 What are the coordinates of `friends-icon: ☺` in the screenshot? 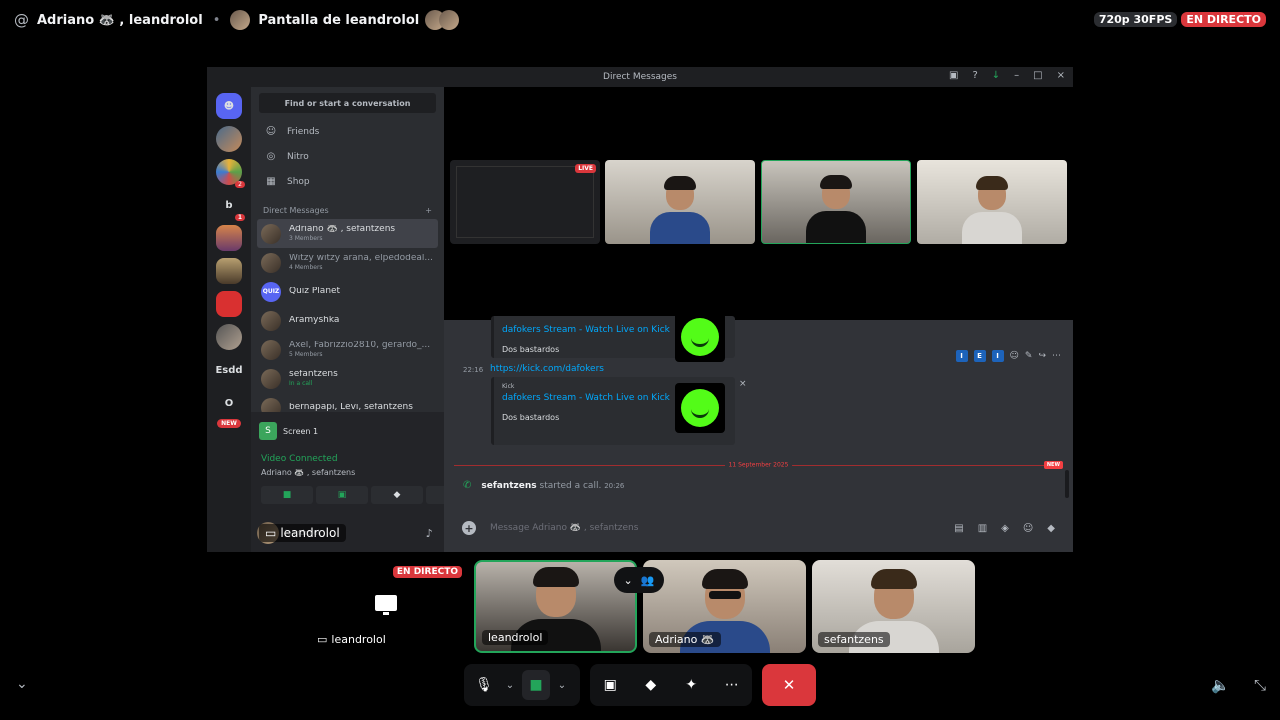 It's located at (271, 131).